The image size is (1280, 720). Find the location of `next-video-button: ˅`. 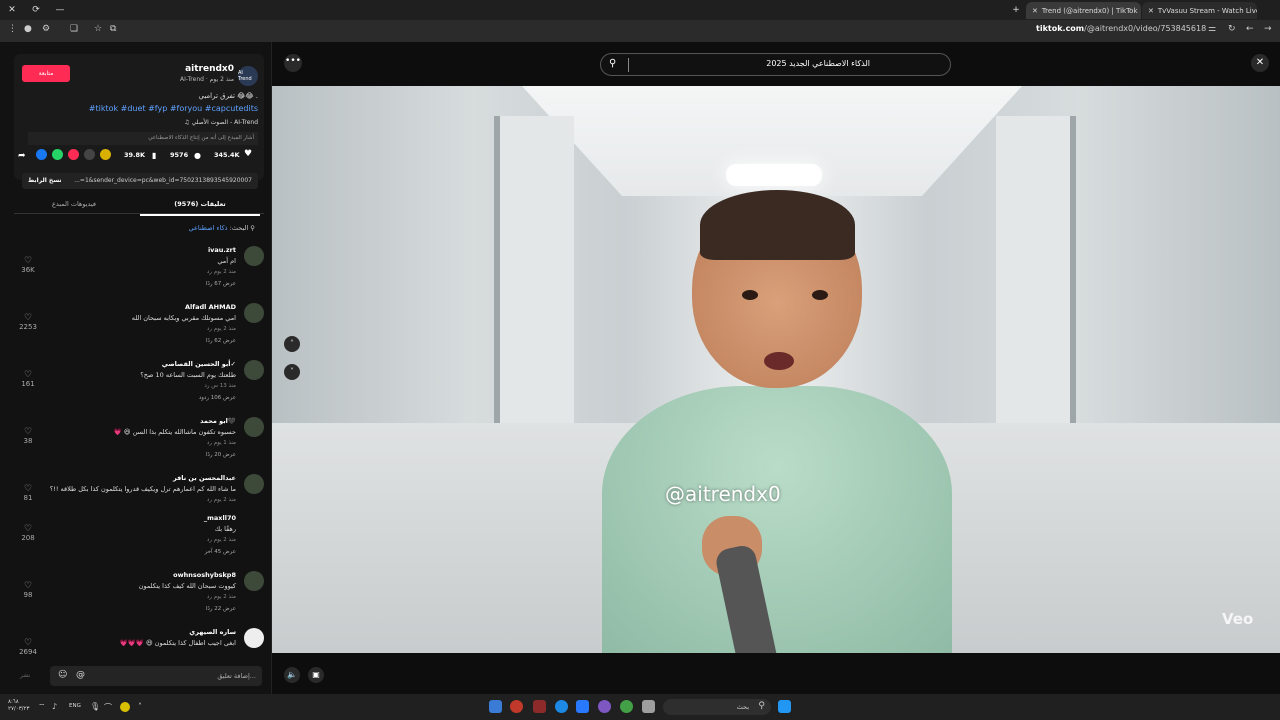

next-video-button: ˅ is located at coordinates (292, 372).